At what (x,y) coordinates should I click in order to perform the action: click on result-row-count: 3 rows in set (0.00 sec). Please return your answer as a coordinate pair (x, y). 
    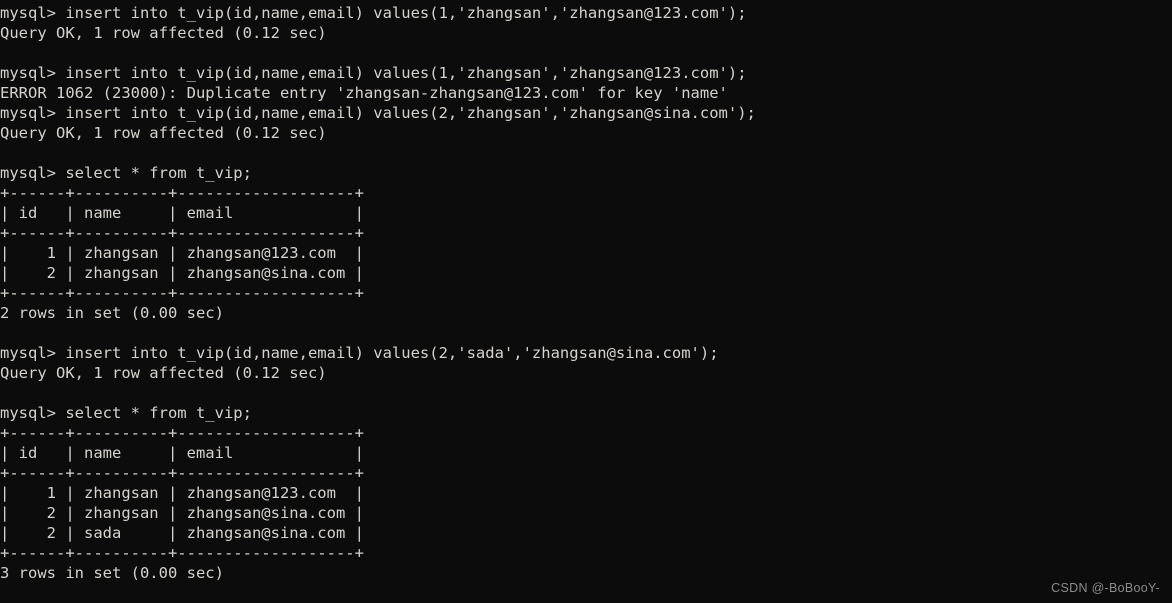
    Looking at the image, I should click on (112, 573).